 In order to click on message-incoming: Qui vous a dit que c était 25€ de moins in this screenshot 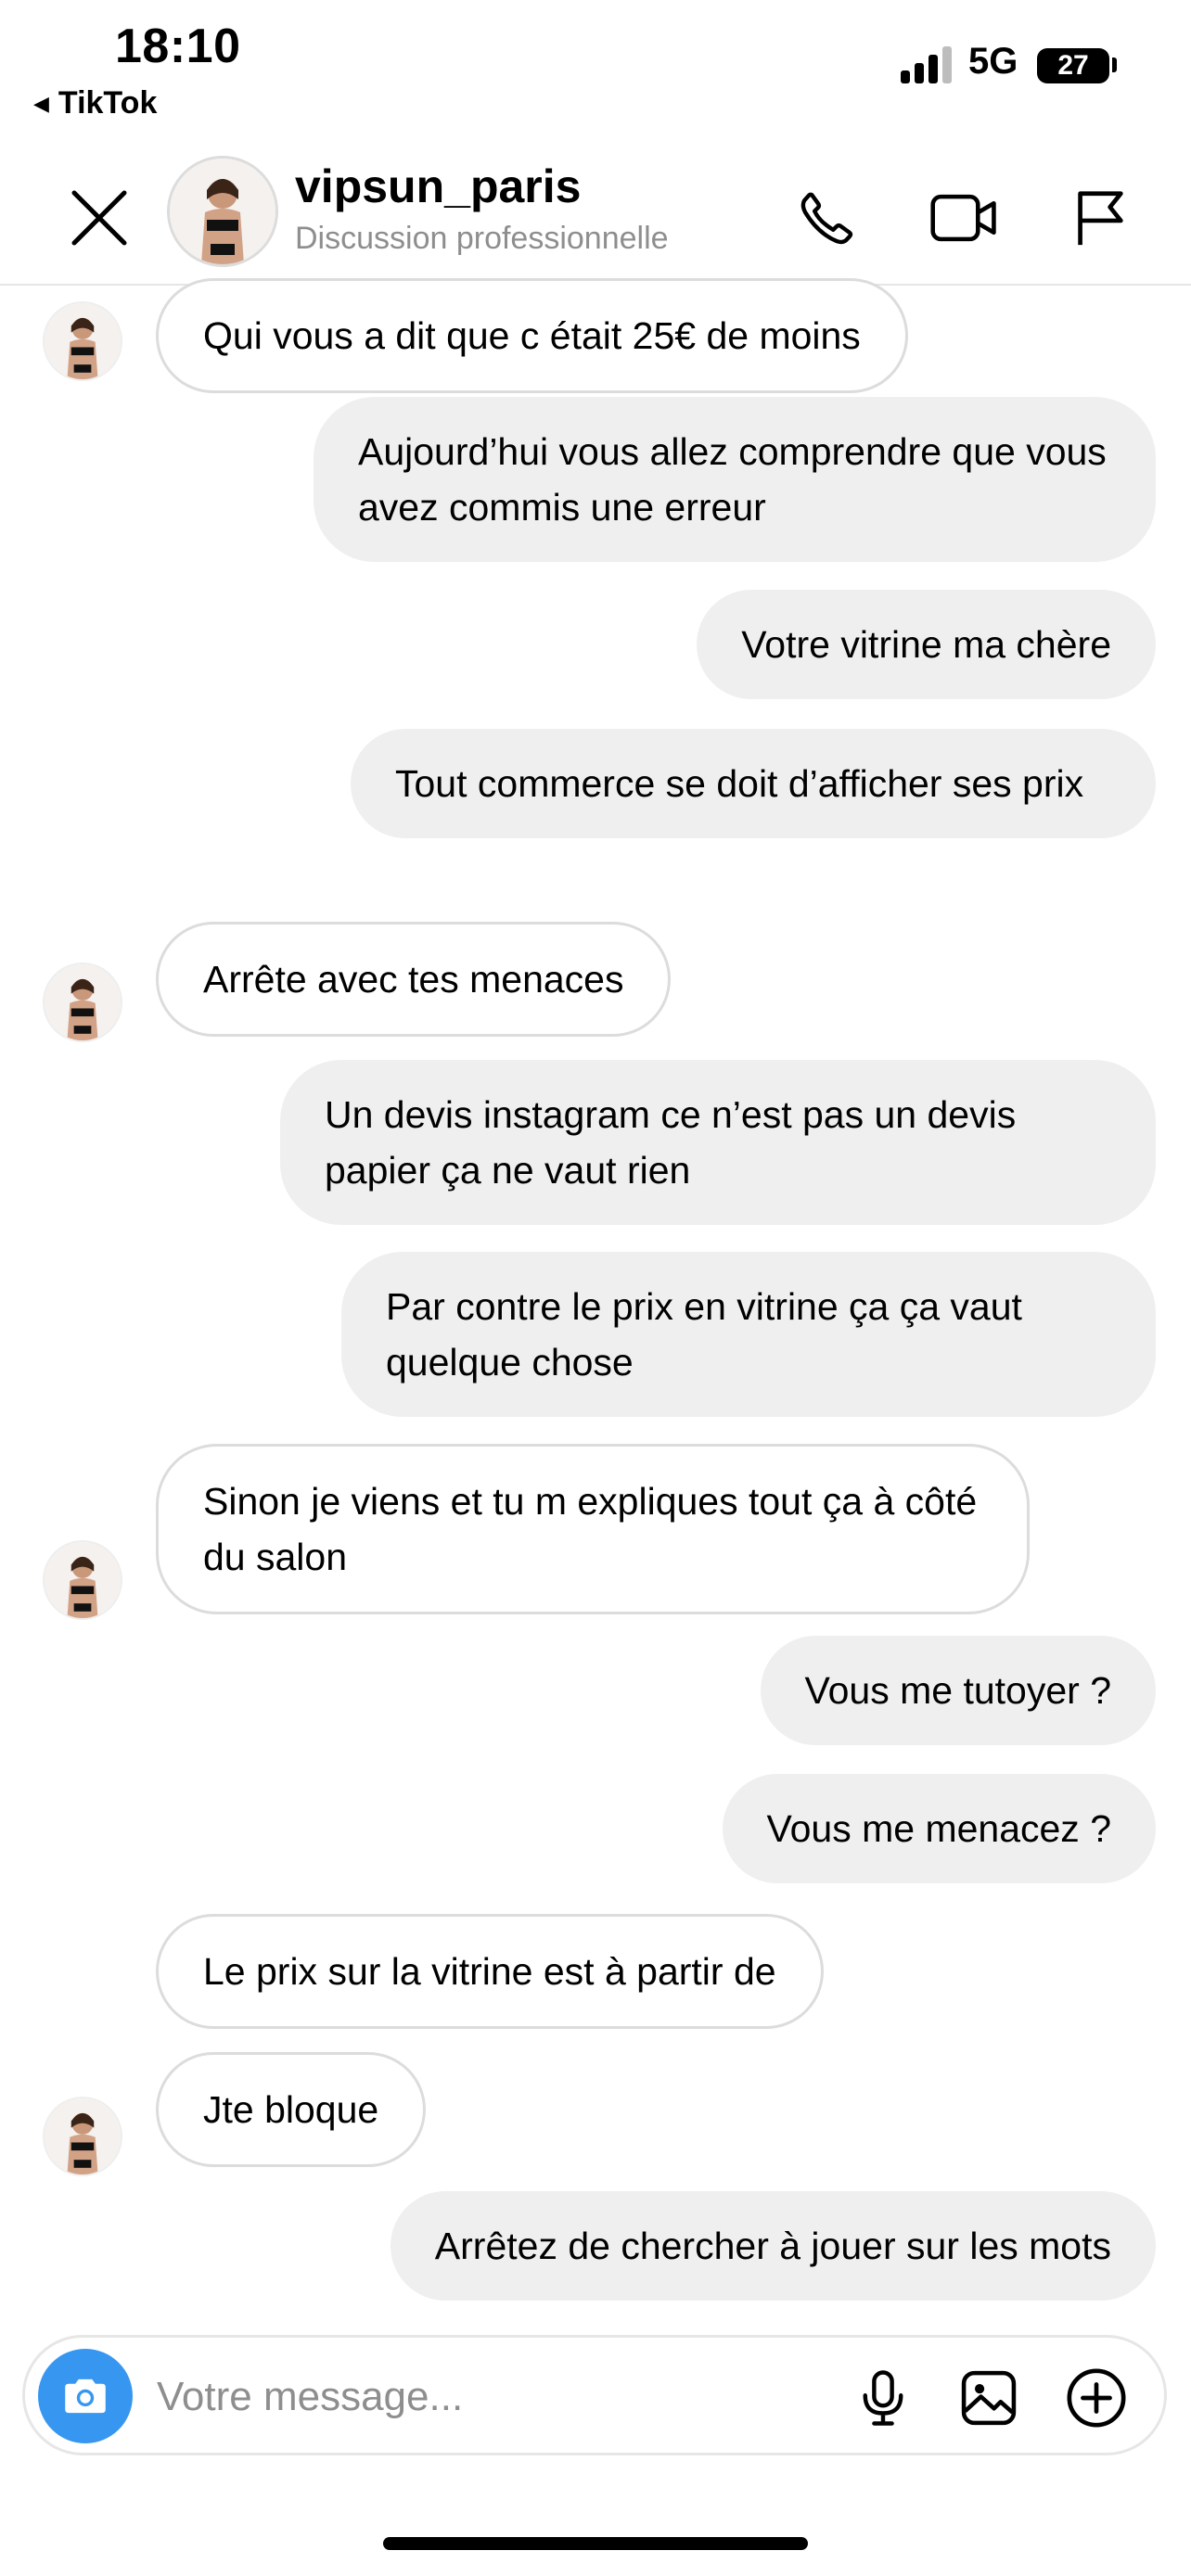, I will do `click(532, 336)`.